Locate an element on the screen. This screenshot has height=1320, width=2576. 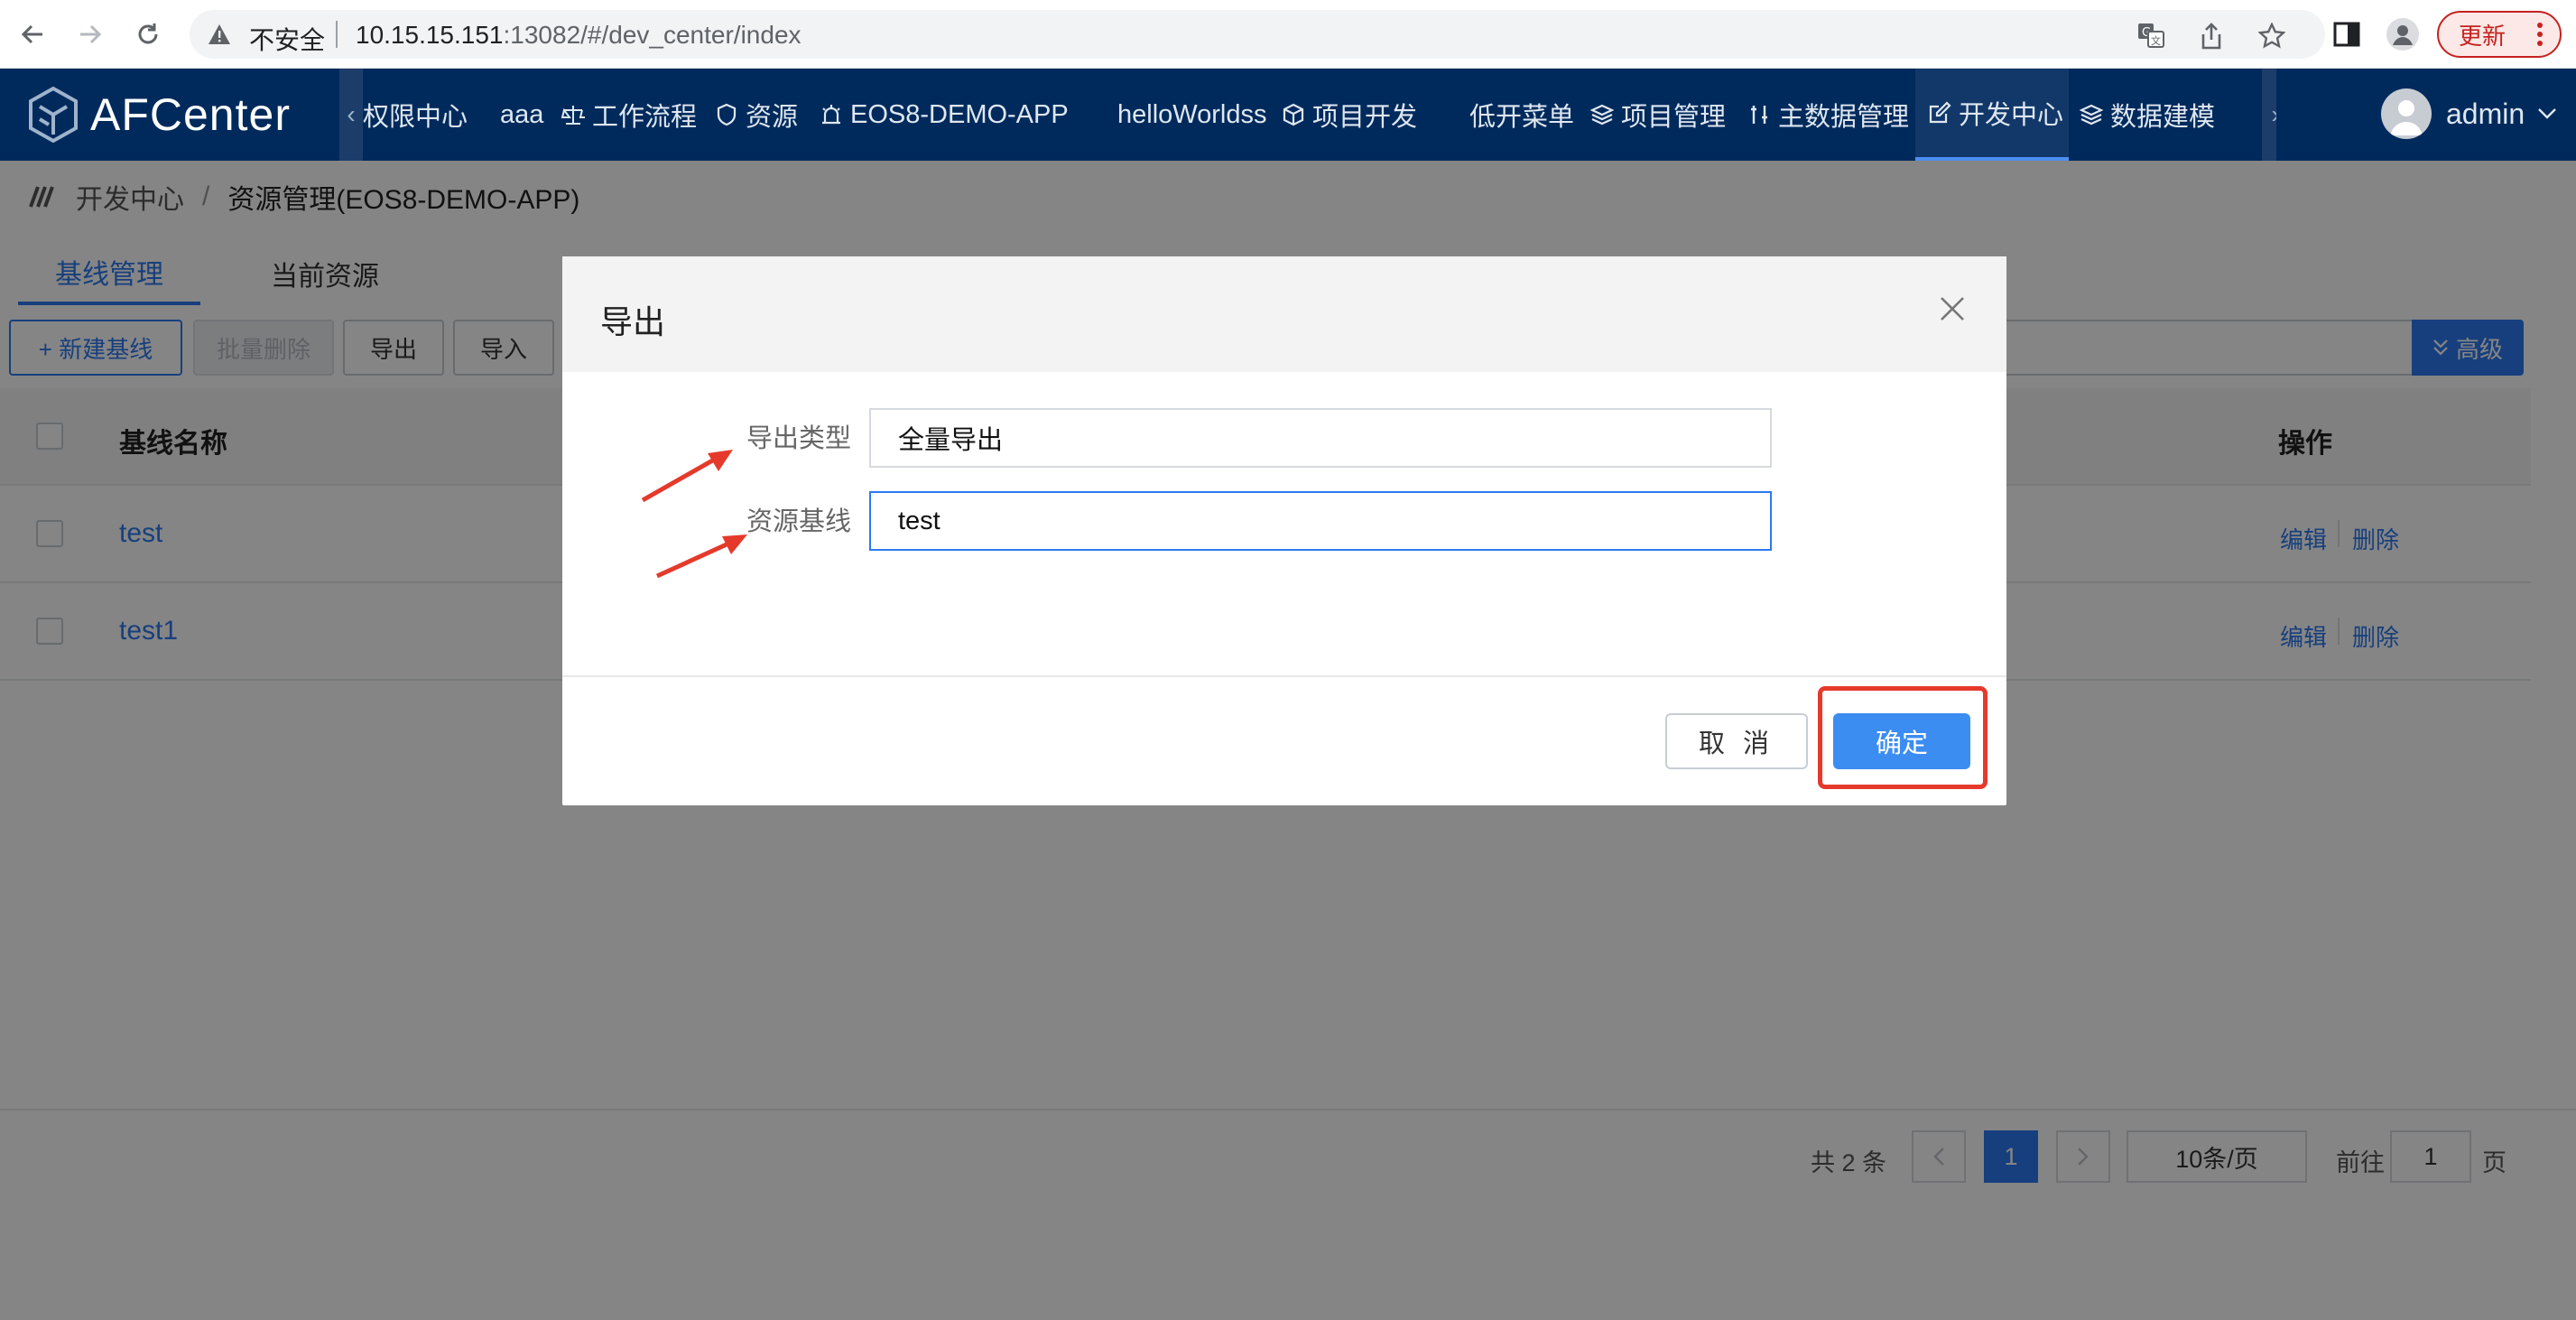
scale-icon is located at coordinates (573, 115).